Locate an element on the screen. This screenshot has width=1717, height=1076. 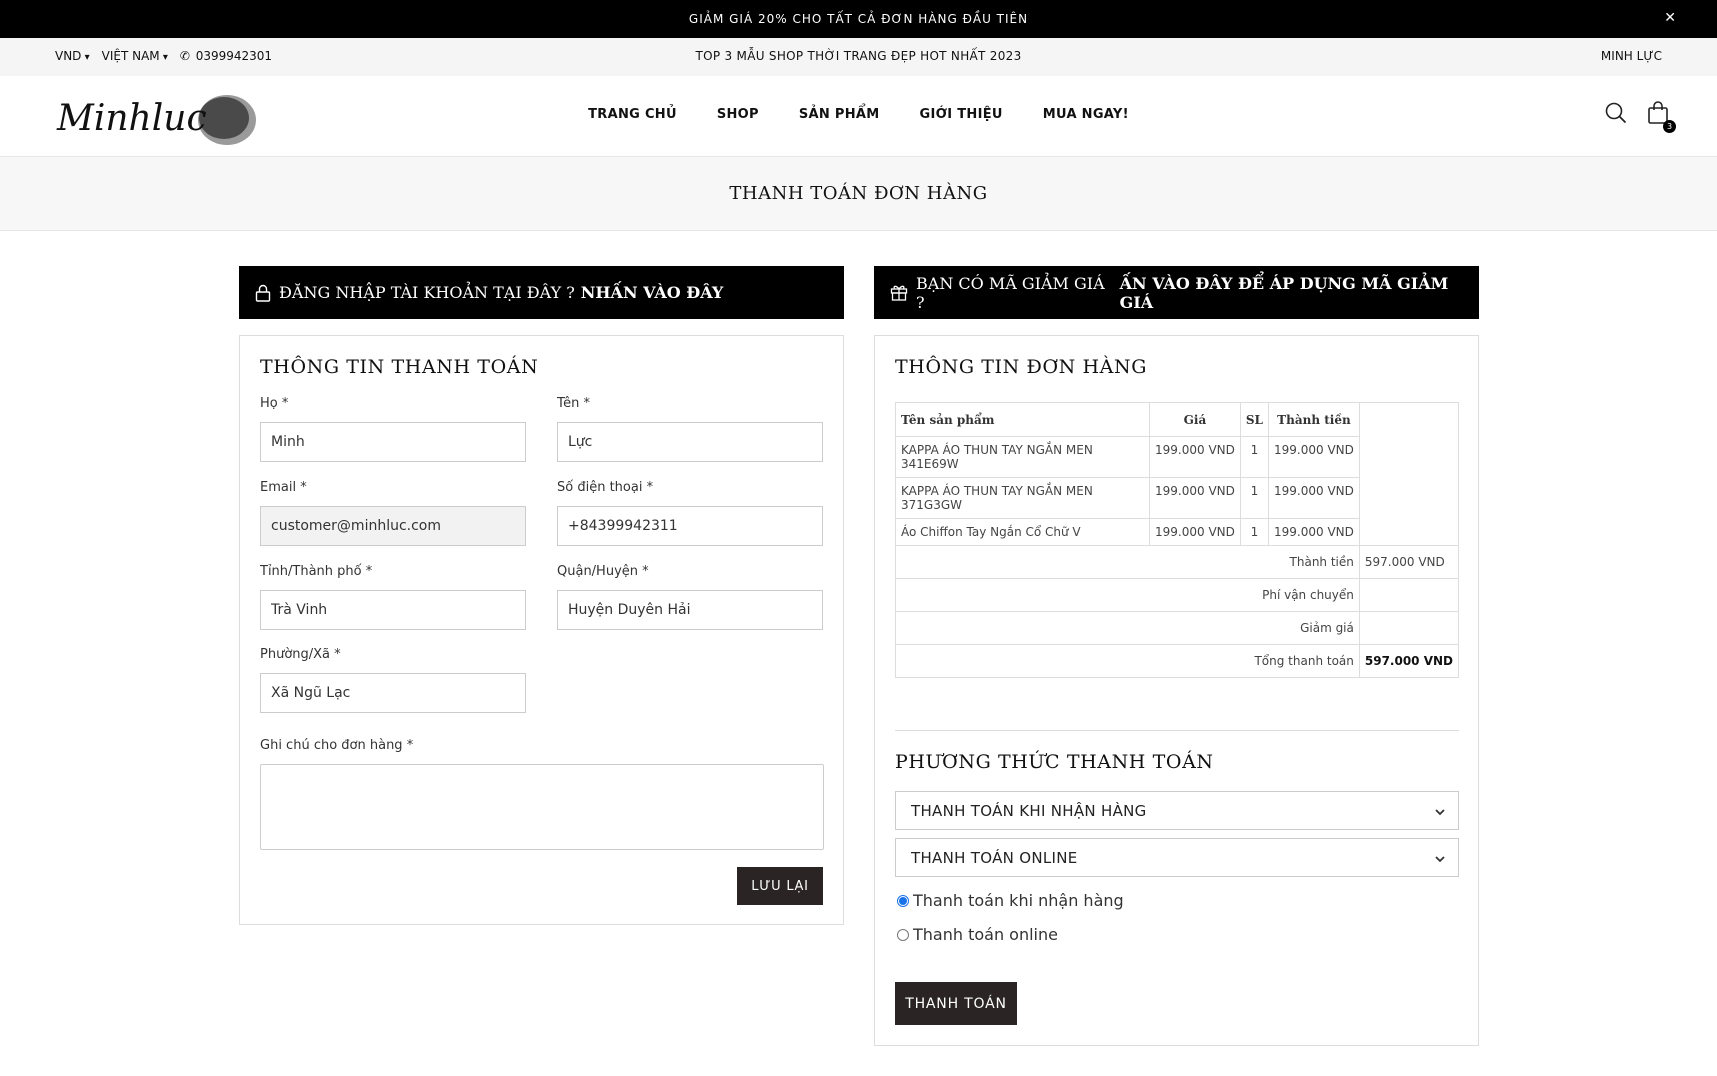
user-account-link: MINH LỰC is located at coordinates (1631, 56).